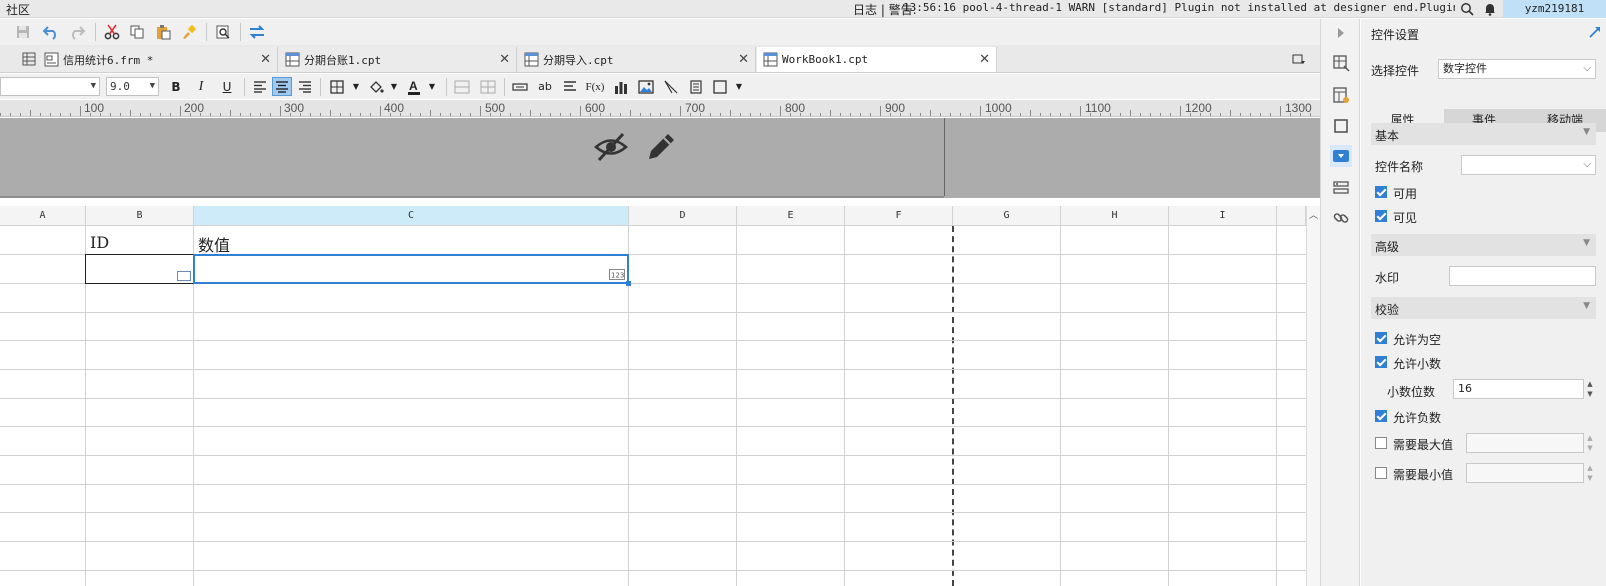 Image resolution: width=1606 pixels, height=586 pixels. What do you see at coordinates (1554, 9) in the screenshot?
I see `user-account: yzm219181` at bounding box center [1554, 9].